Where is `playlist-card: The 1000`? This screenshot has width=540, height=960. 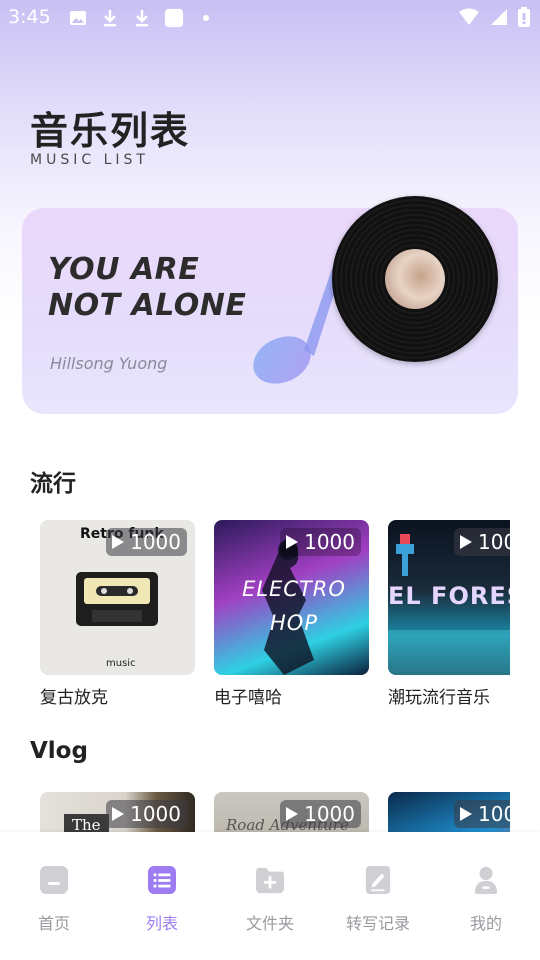
playlist-card: The 1000 is located at coordinates (117, 812).